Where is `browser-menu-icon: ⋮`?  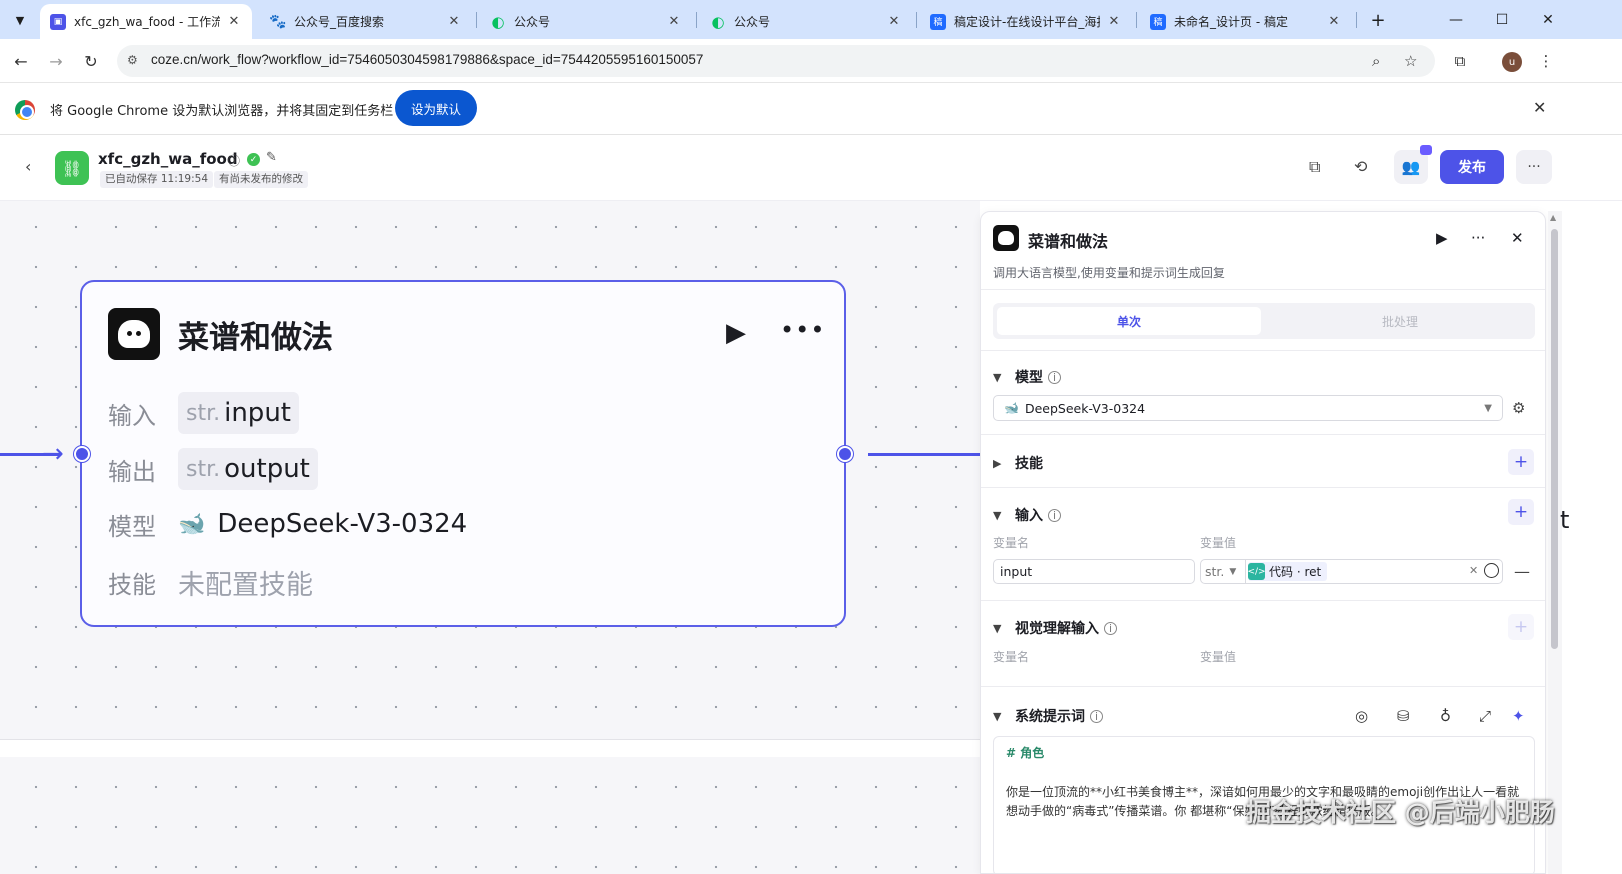
browser-menu-icon: ⋮ is located at coordinates (1546, 61).